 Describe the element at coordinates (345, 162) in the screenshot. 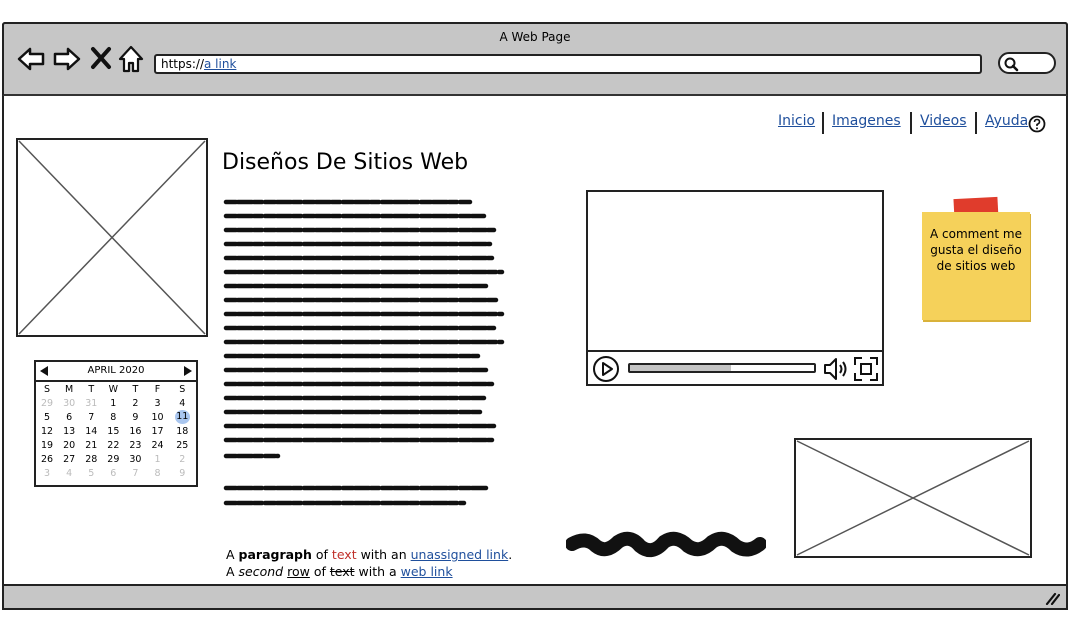

I see `page-title: Diseños De Sitios Web` at that location.